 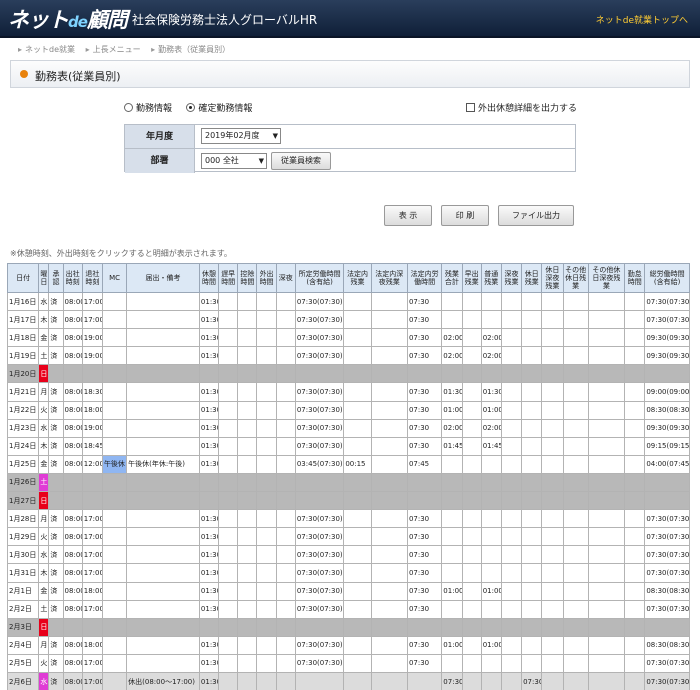 What do you see at coordinates (23, 537) in the screenshot?
I see `cell-date: 1月29日` at bounding box center [23, 537].